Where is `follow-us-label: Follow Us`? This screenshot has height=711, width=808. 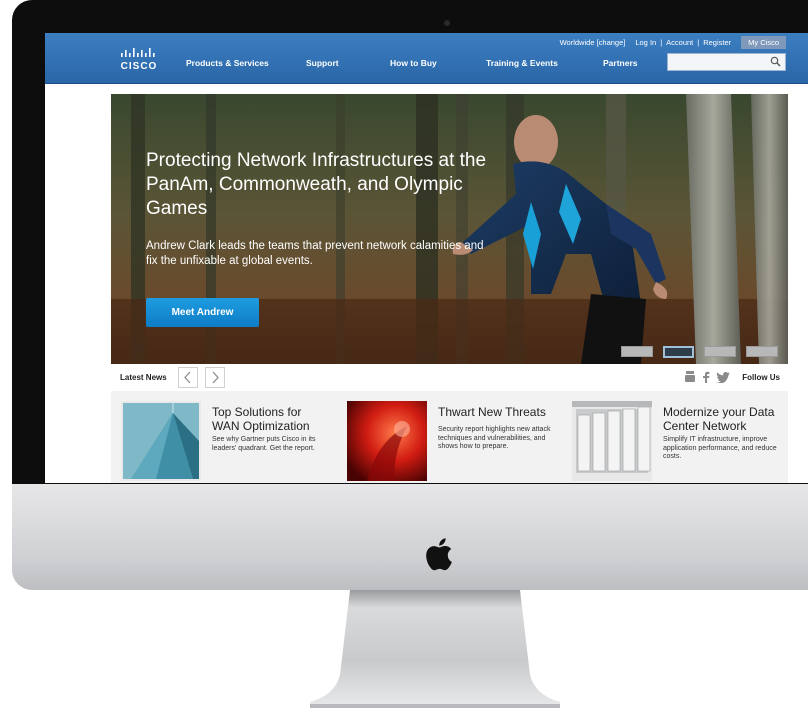 follow-us-label: Follow Us is located at coordinates (761, 377).